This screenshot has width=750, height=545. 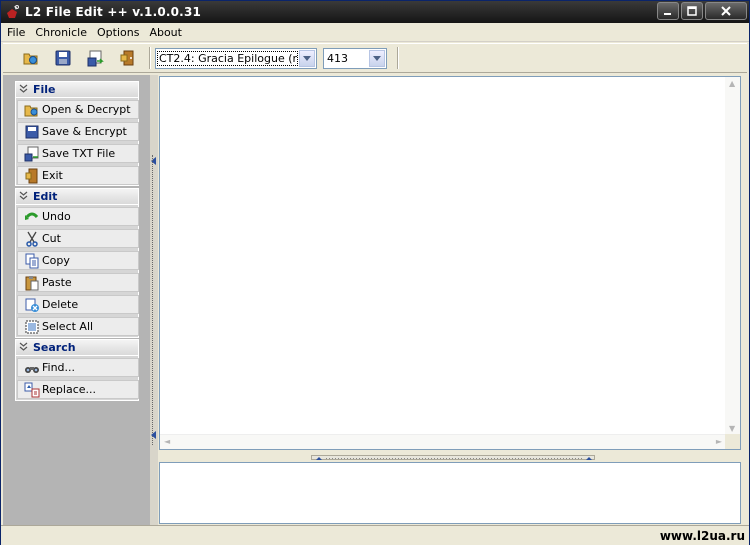 What do you see at coordinates (78, 282) in the screenshot?
I see `paste-button: Paste` at bounding box center [78, 282].